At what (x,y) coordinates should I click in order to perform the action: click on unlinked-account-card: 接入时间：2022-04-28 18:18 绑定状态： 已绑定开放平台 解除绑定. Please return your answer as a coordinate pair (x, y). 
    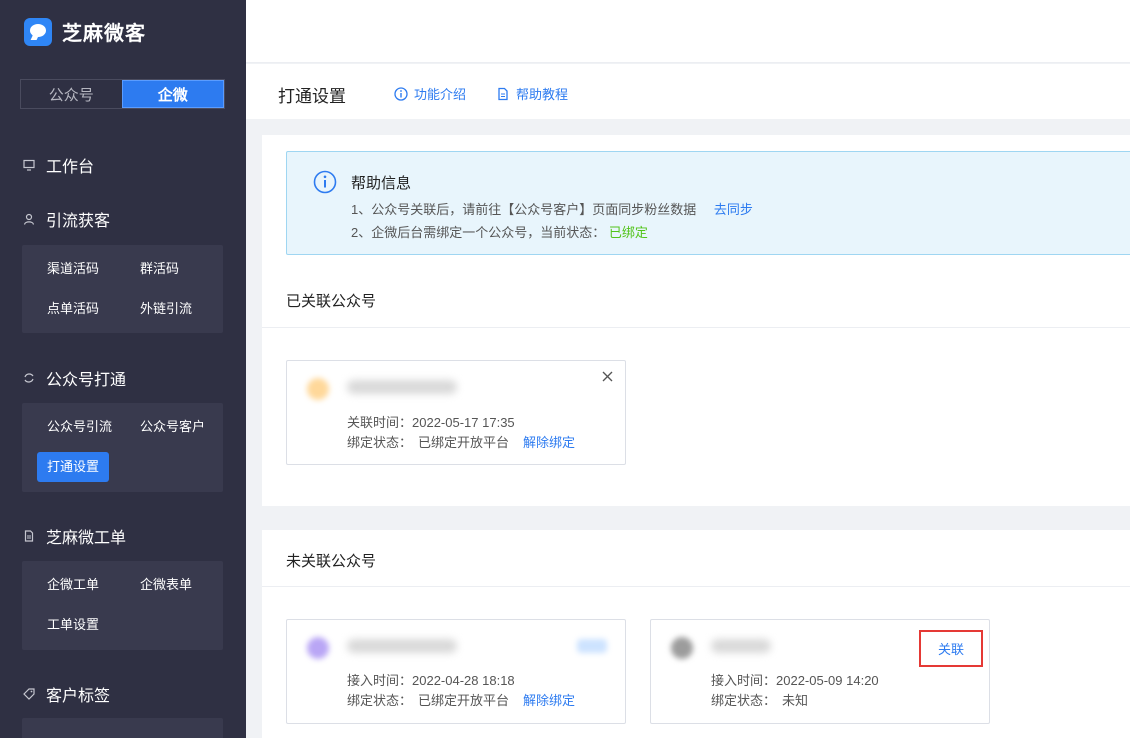
    Looking at the image, I should click on (456, 671).